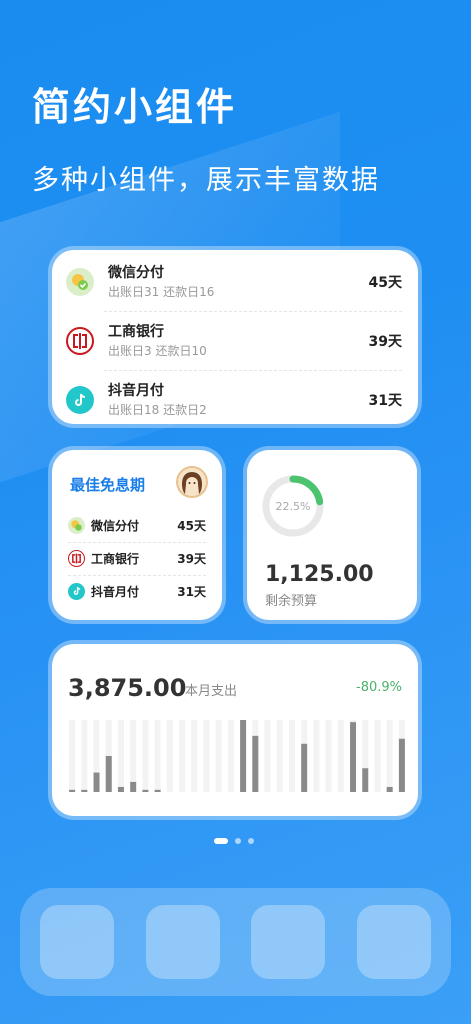 The width and height of the screenshot is (471, 1024). I want to click on list-item: 工商银行 39天, so click(137, 558).